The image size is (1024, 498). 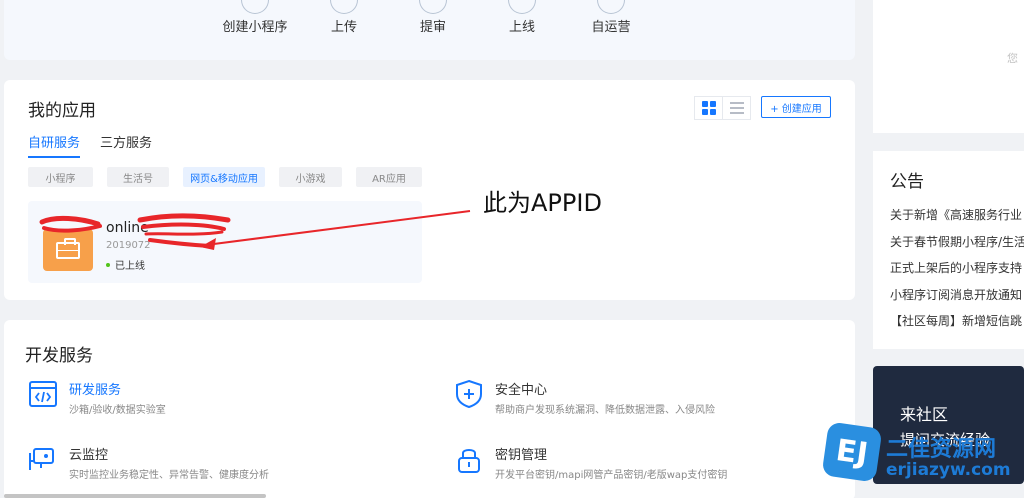 I want to click on dev-services-title: 开发服务, so click(x=59, y=356).